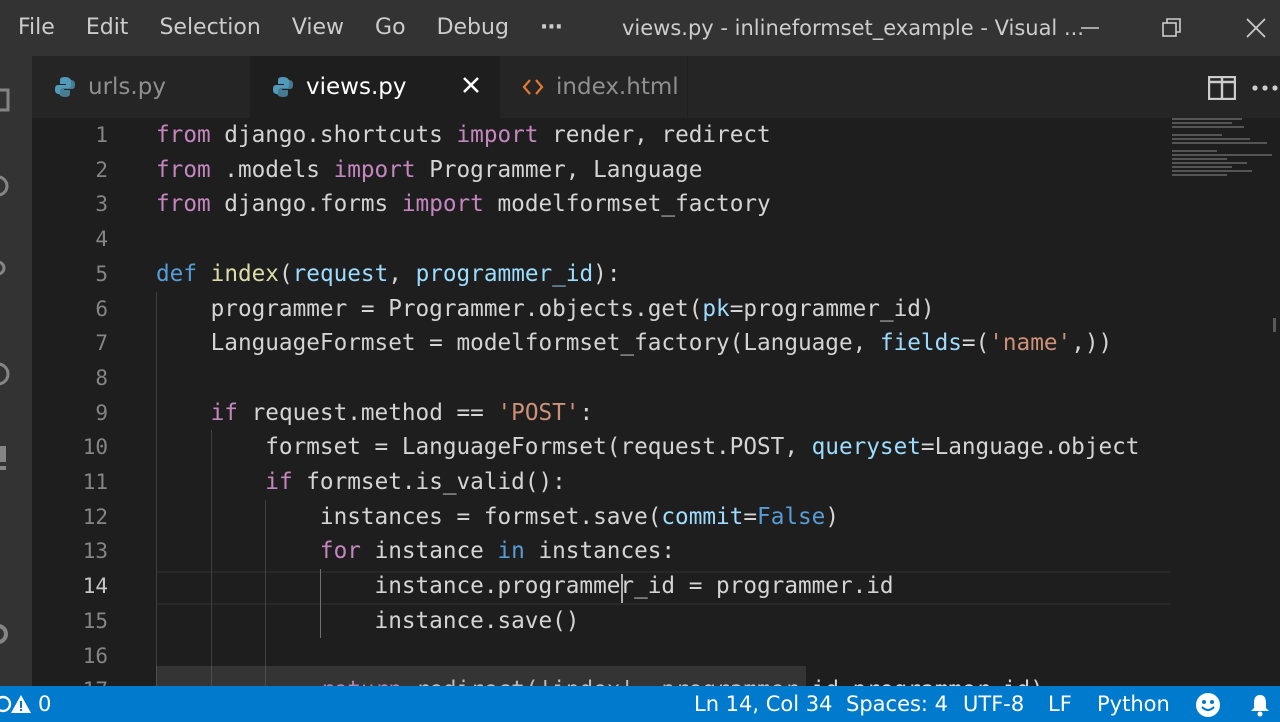  I want to click on close-window-button, so click(1253, 28).